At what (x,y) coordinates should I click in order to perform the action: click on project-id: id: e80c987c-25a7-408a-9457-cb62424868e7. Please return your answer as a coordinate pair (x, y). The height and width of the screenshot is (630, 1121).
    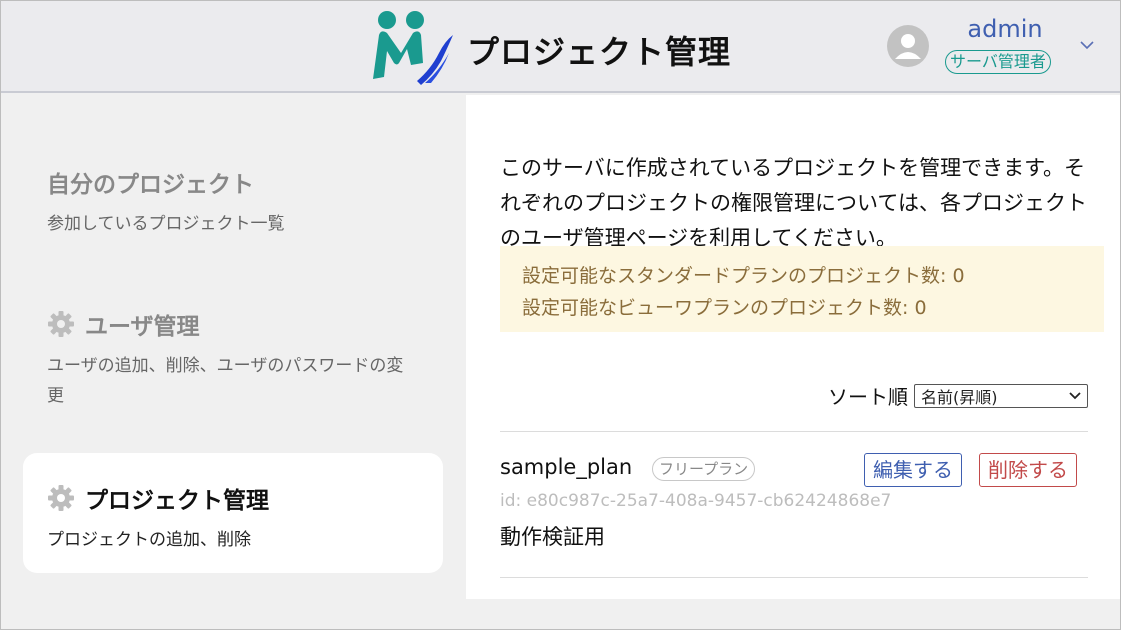
    Looking at the image, I should click on (696, 501).